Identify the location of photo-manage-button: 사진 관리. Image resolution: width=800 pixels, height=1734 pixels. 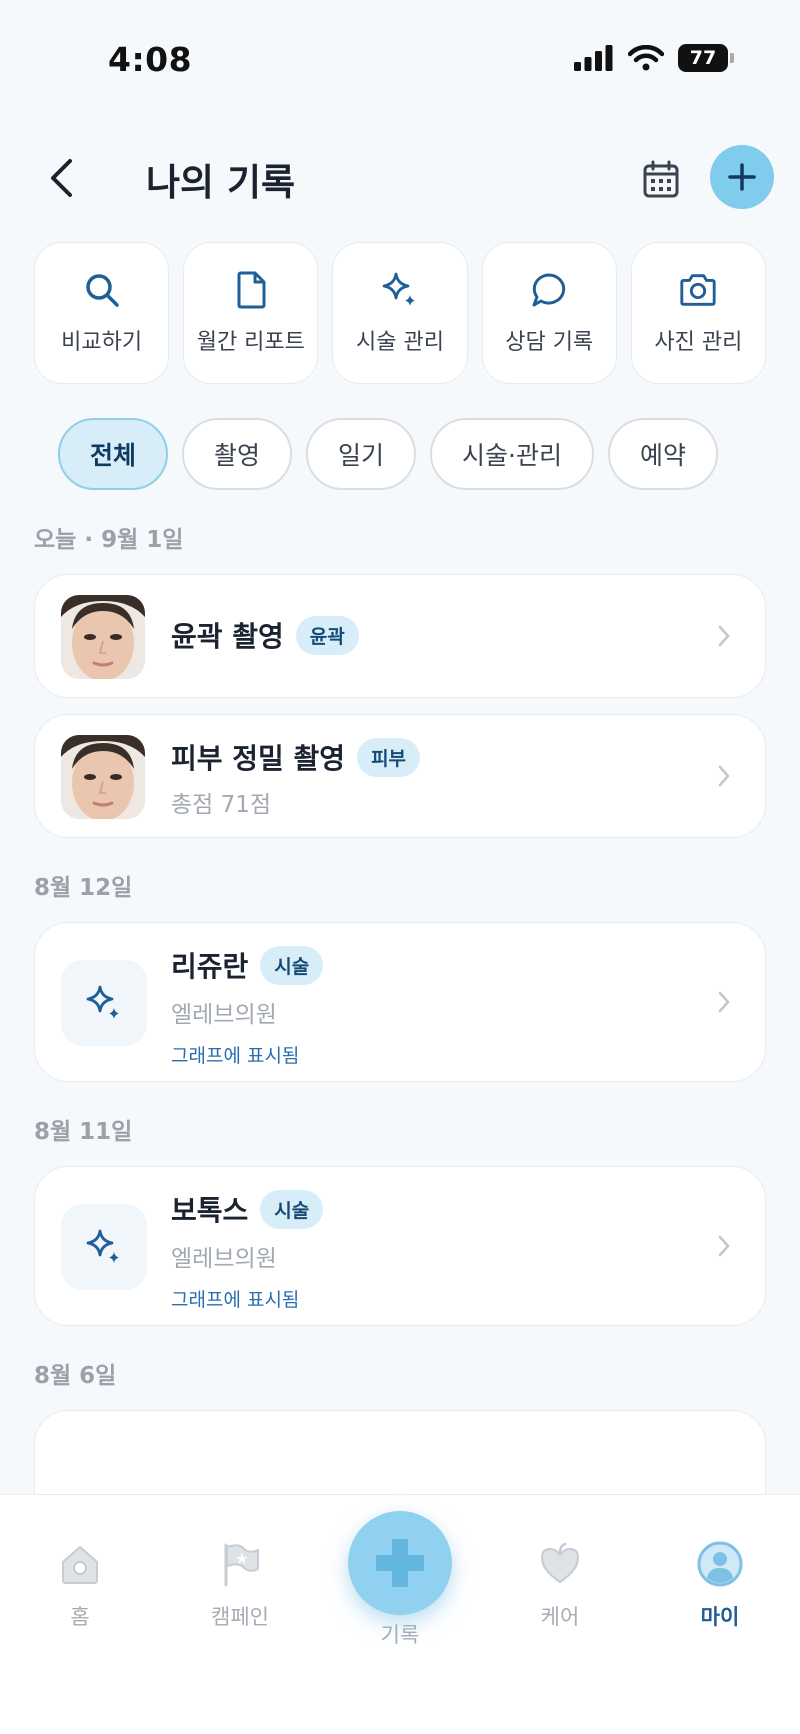
(698, 313).